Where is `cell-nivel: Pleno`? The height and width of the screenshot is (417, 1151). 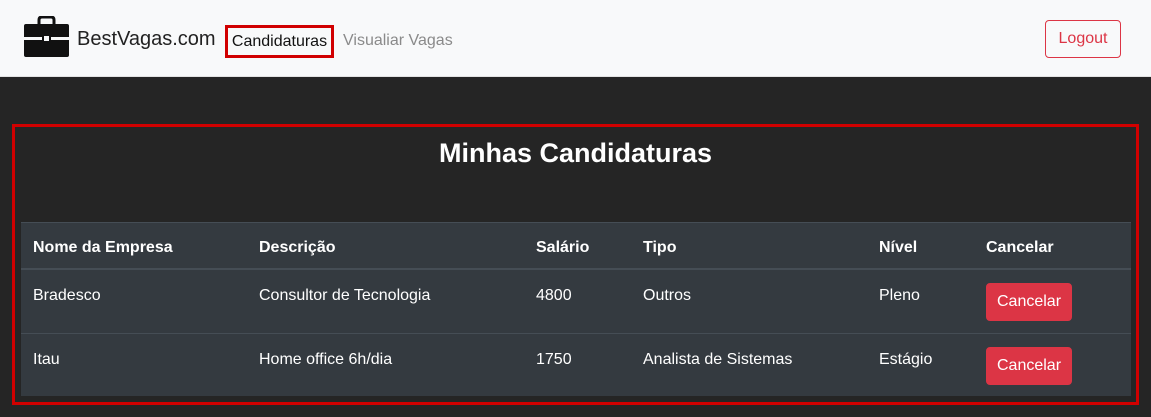 cell-nivel: Pleno is located at coordinates (899, 295).